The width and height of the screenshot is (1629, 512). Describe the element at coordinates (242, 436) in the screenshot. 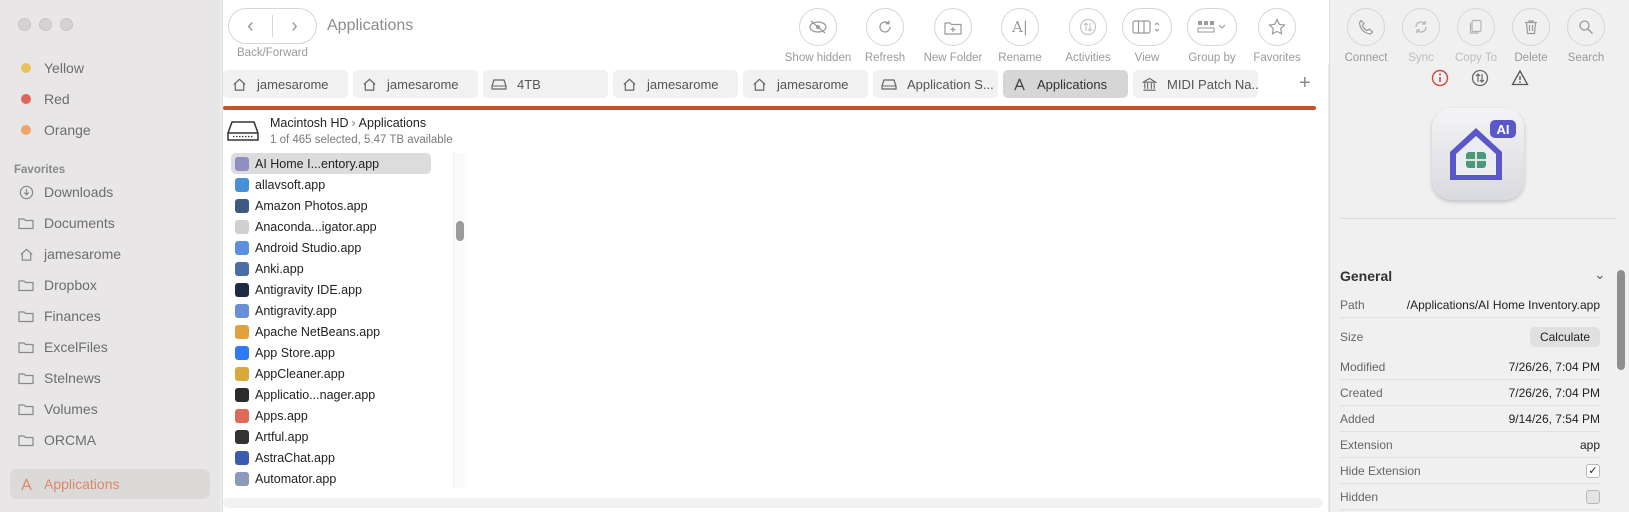

I see `app-file-icon` at that location.